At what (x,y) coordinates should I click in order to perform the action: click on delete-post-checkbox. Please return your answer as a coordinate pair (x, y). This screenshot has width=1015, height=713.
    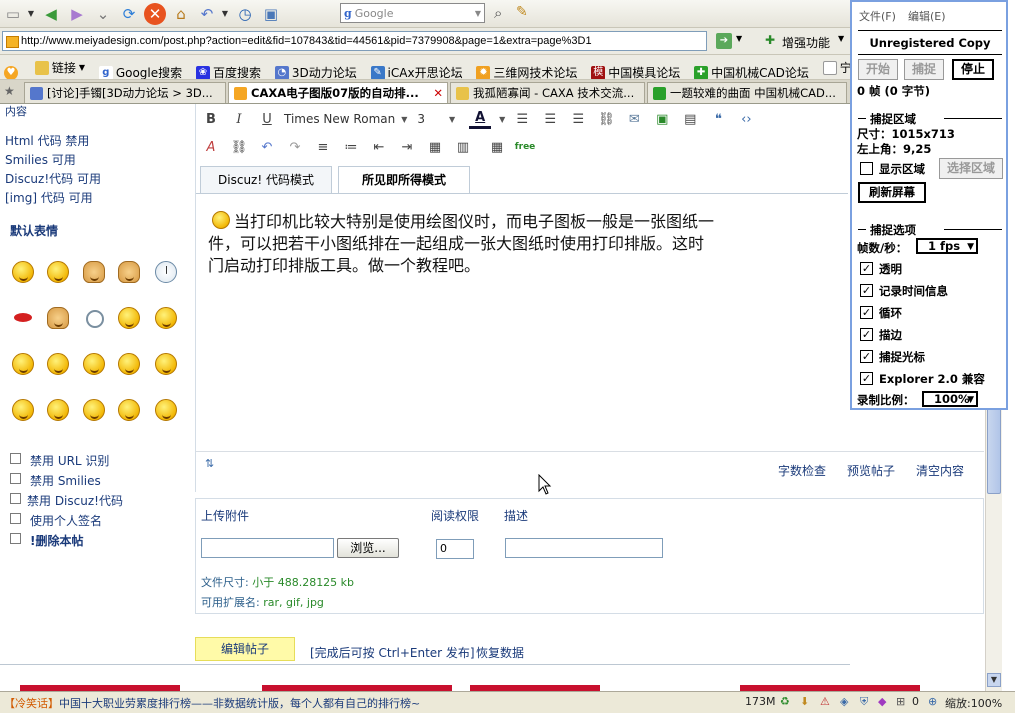
    Looking at the image, I should click on (15, 538).